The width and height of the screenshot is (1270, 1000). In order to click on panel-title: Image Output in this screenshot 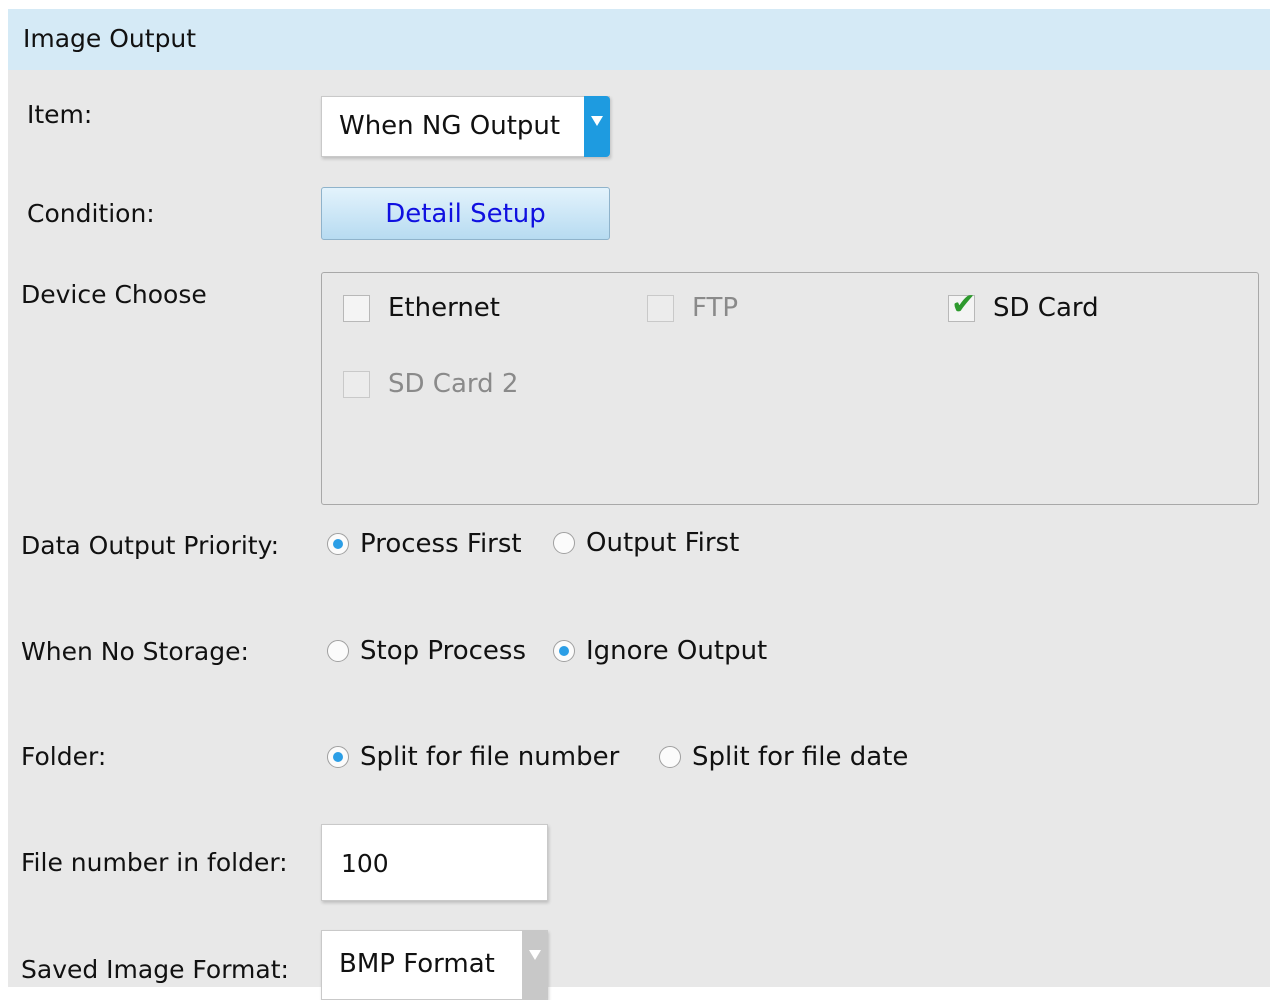, I will do `click(110, 38)`.